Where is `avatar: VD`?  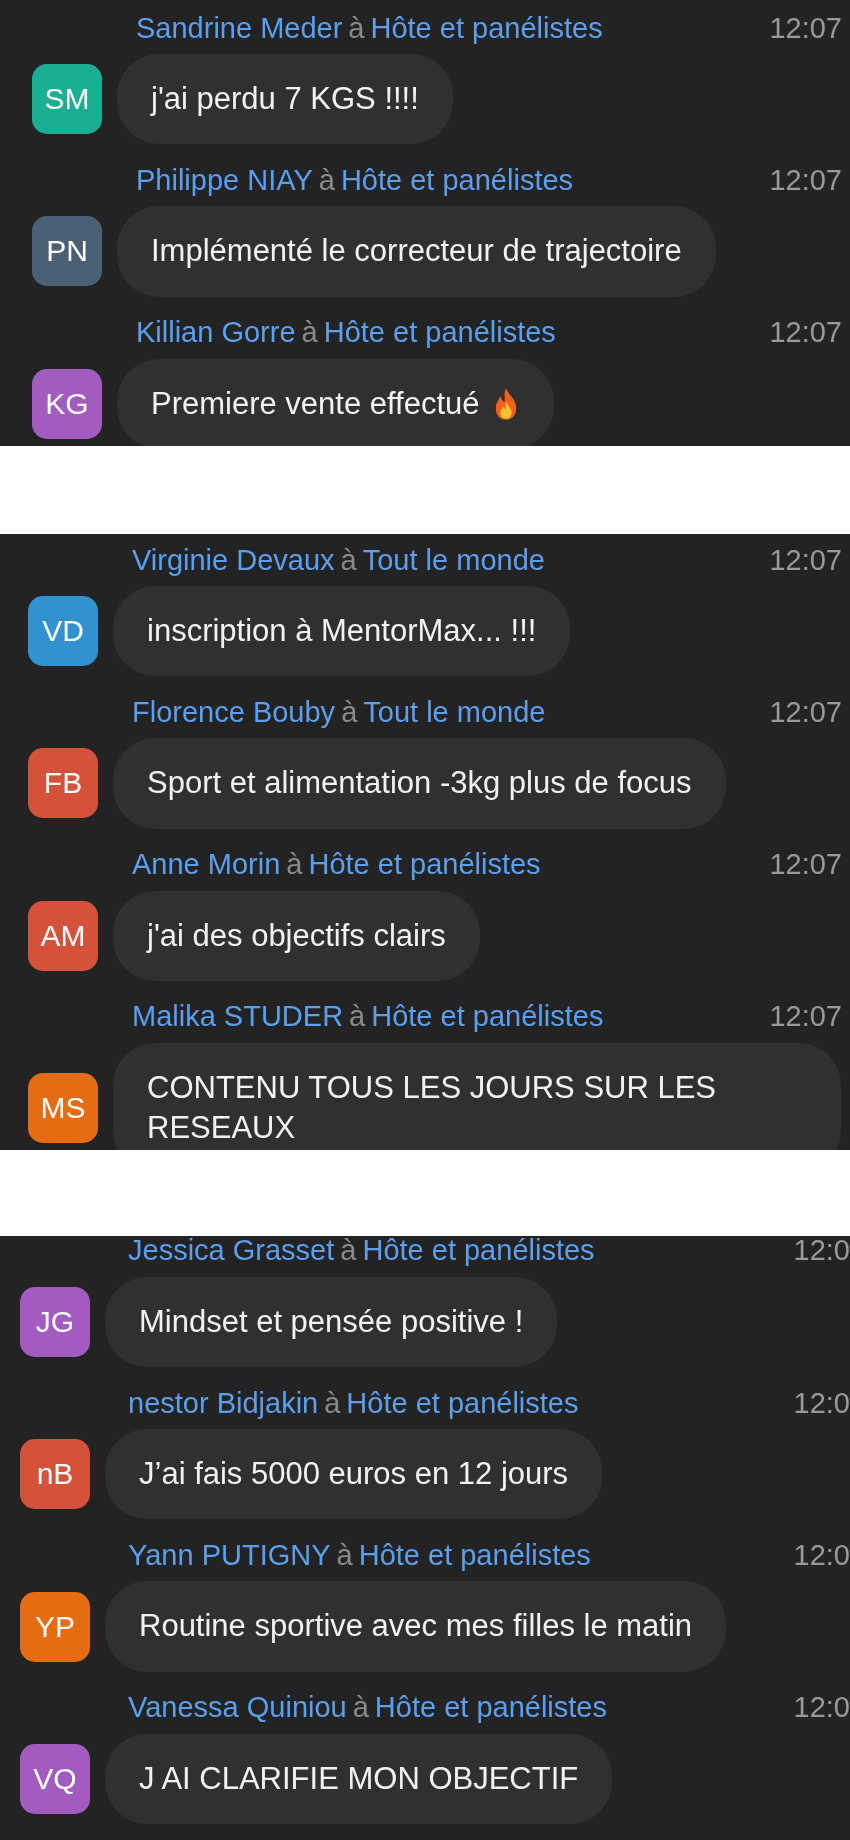
avatar: VD is located at coordinates (63, 631).